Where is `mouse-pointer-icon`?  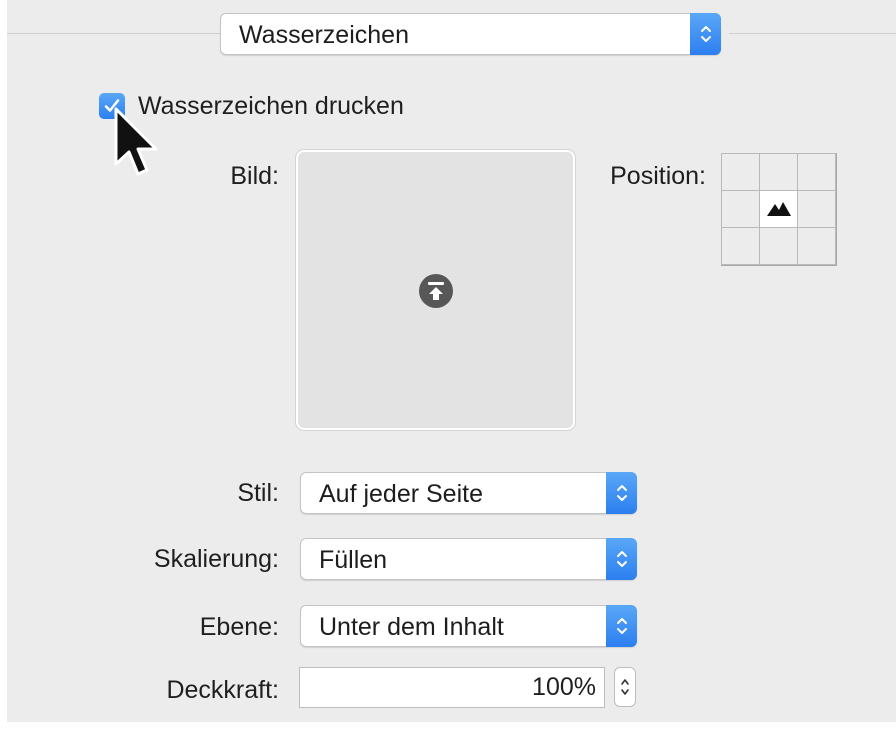 mouse-pointer-icon is located at coordinates (136, 141).